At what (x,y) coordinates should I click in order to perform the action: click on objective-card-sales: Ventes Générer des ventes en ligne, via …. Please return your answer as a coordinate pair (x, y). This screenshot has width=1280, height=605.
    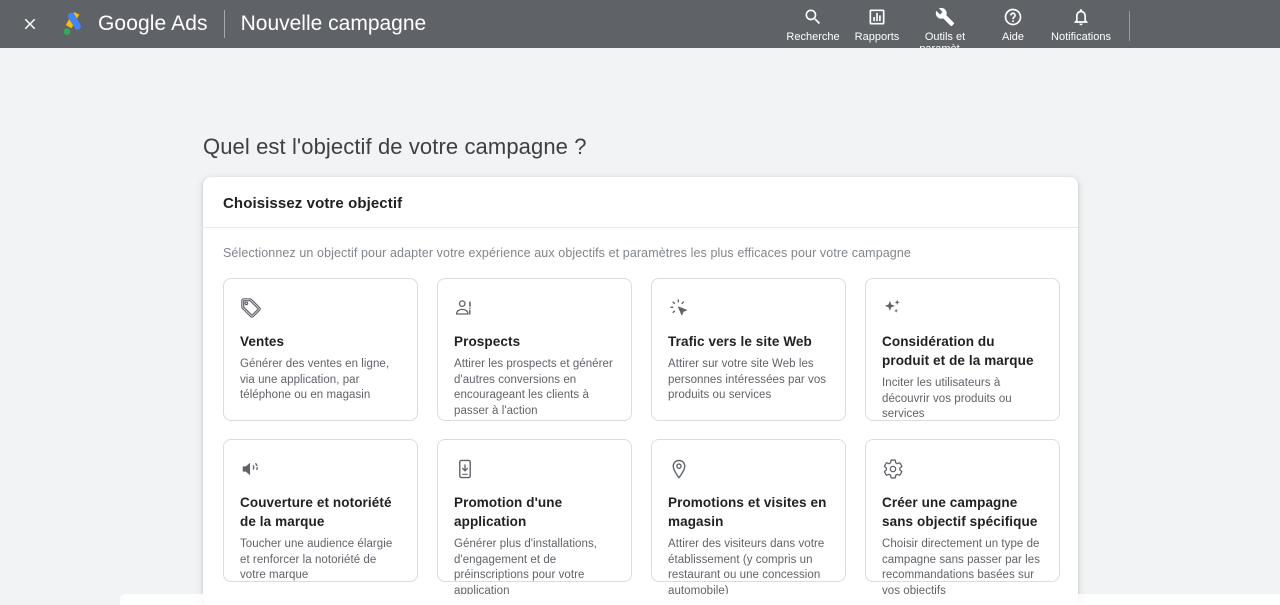
    Looking at the image, I should click on (320, 349).